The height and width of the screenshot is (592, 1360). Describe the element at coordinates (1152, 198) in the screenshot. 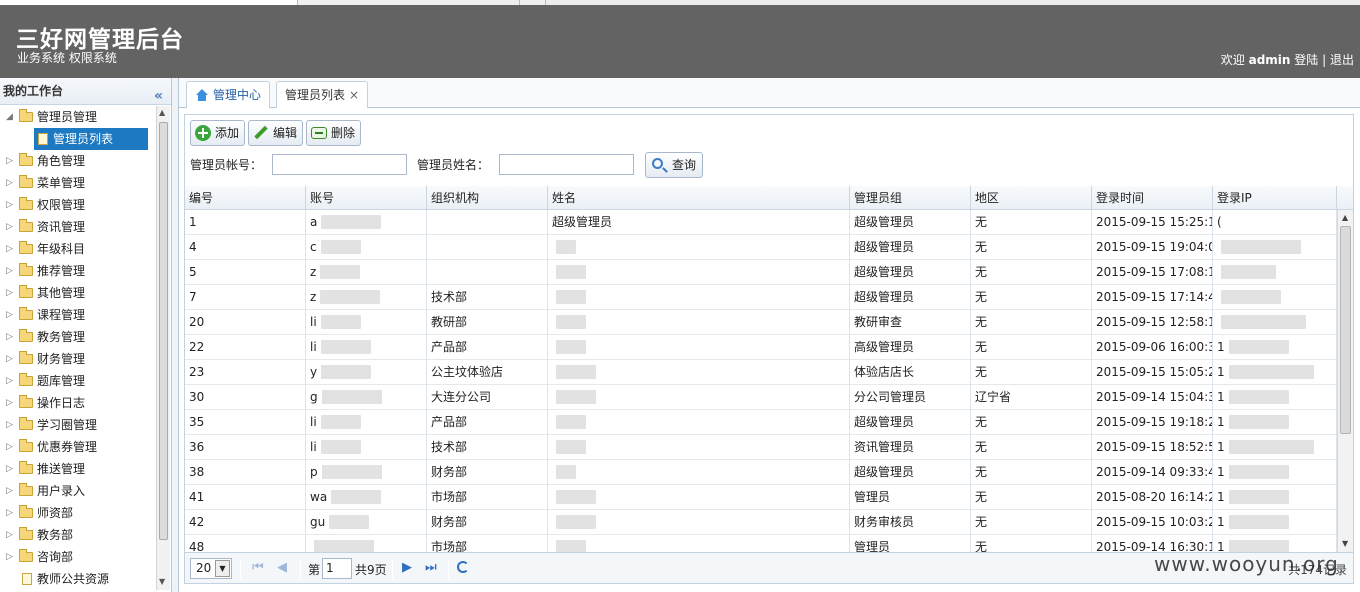

I see `column-header: 登录时间` at that location.